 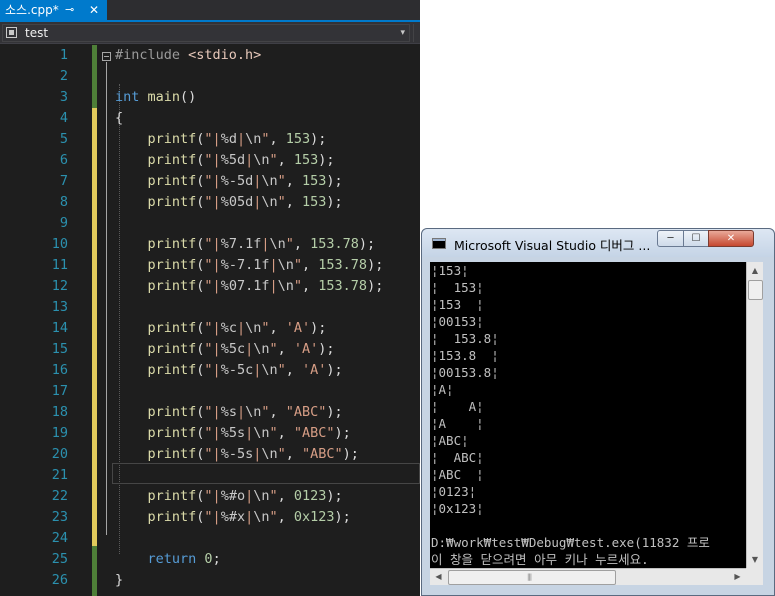 What do you see at coordinates (755, 559) in the screenshot?
I see `scroll-down-icon: ▼` at bounding box center [755, 559].